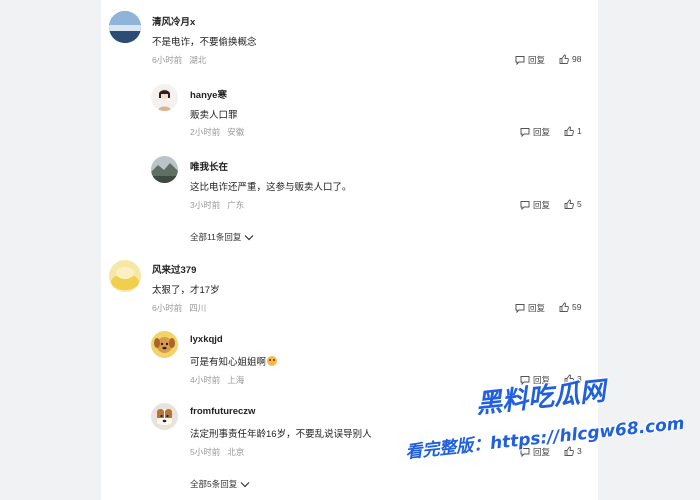 The height and width of the screenshot is (500, 700). Describe the element at coordinates (236, 452) in the screenshot. I see `reply-location: 北京` at that location.